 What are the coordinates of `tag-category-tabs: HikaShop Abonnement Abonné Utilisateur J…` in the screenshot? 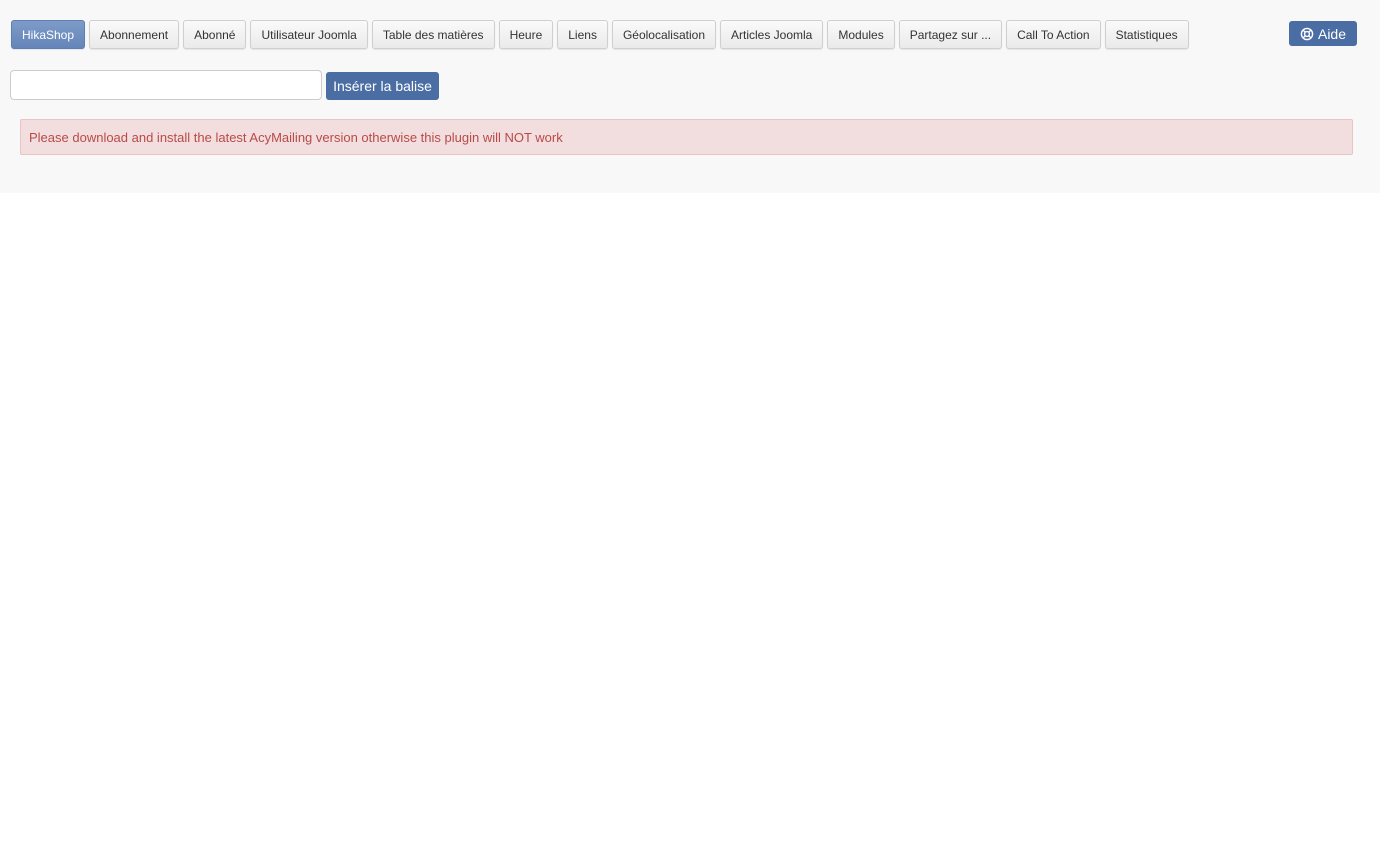 It's located at (600, 34).